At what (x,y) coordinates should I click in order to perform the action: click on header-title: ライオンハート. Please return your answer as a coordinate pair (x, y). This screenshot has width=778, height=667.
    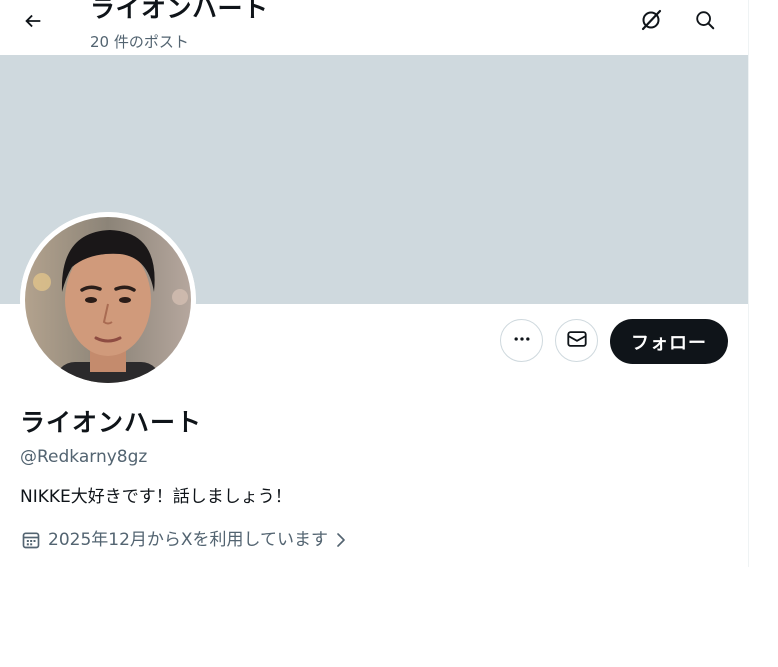
    Looking at the image, I should click on (179, 11).